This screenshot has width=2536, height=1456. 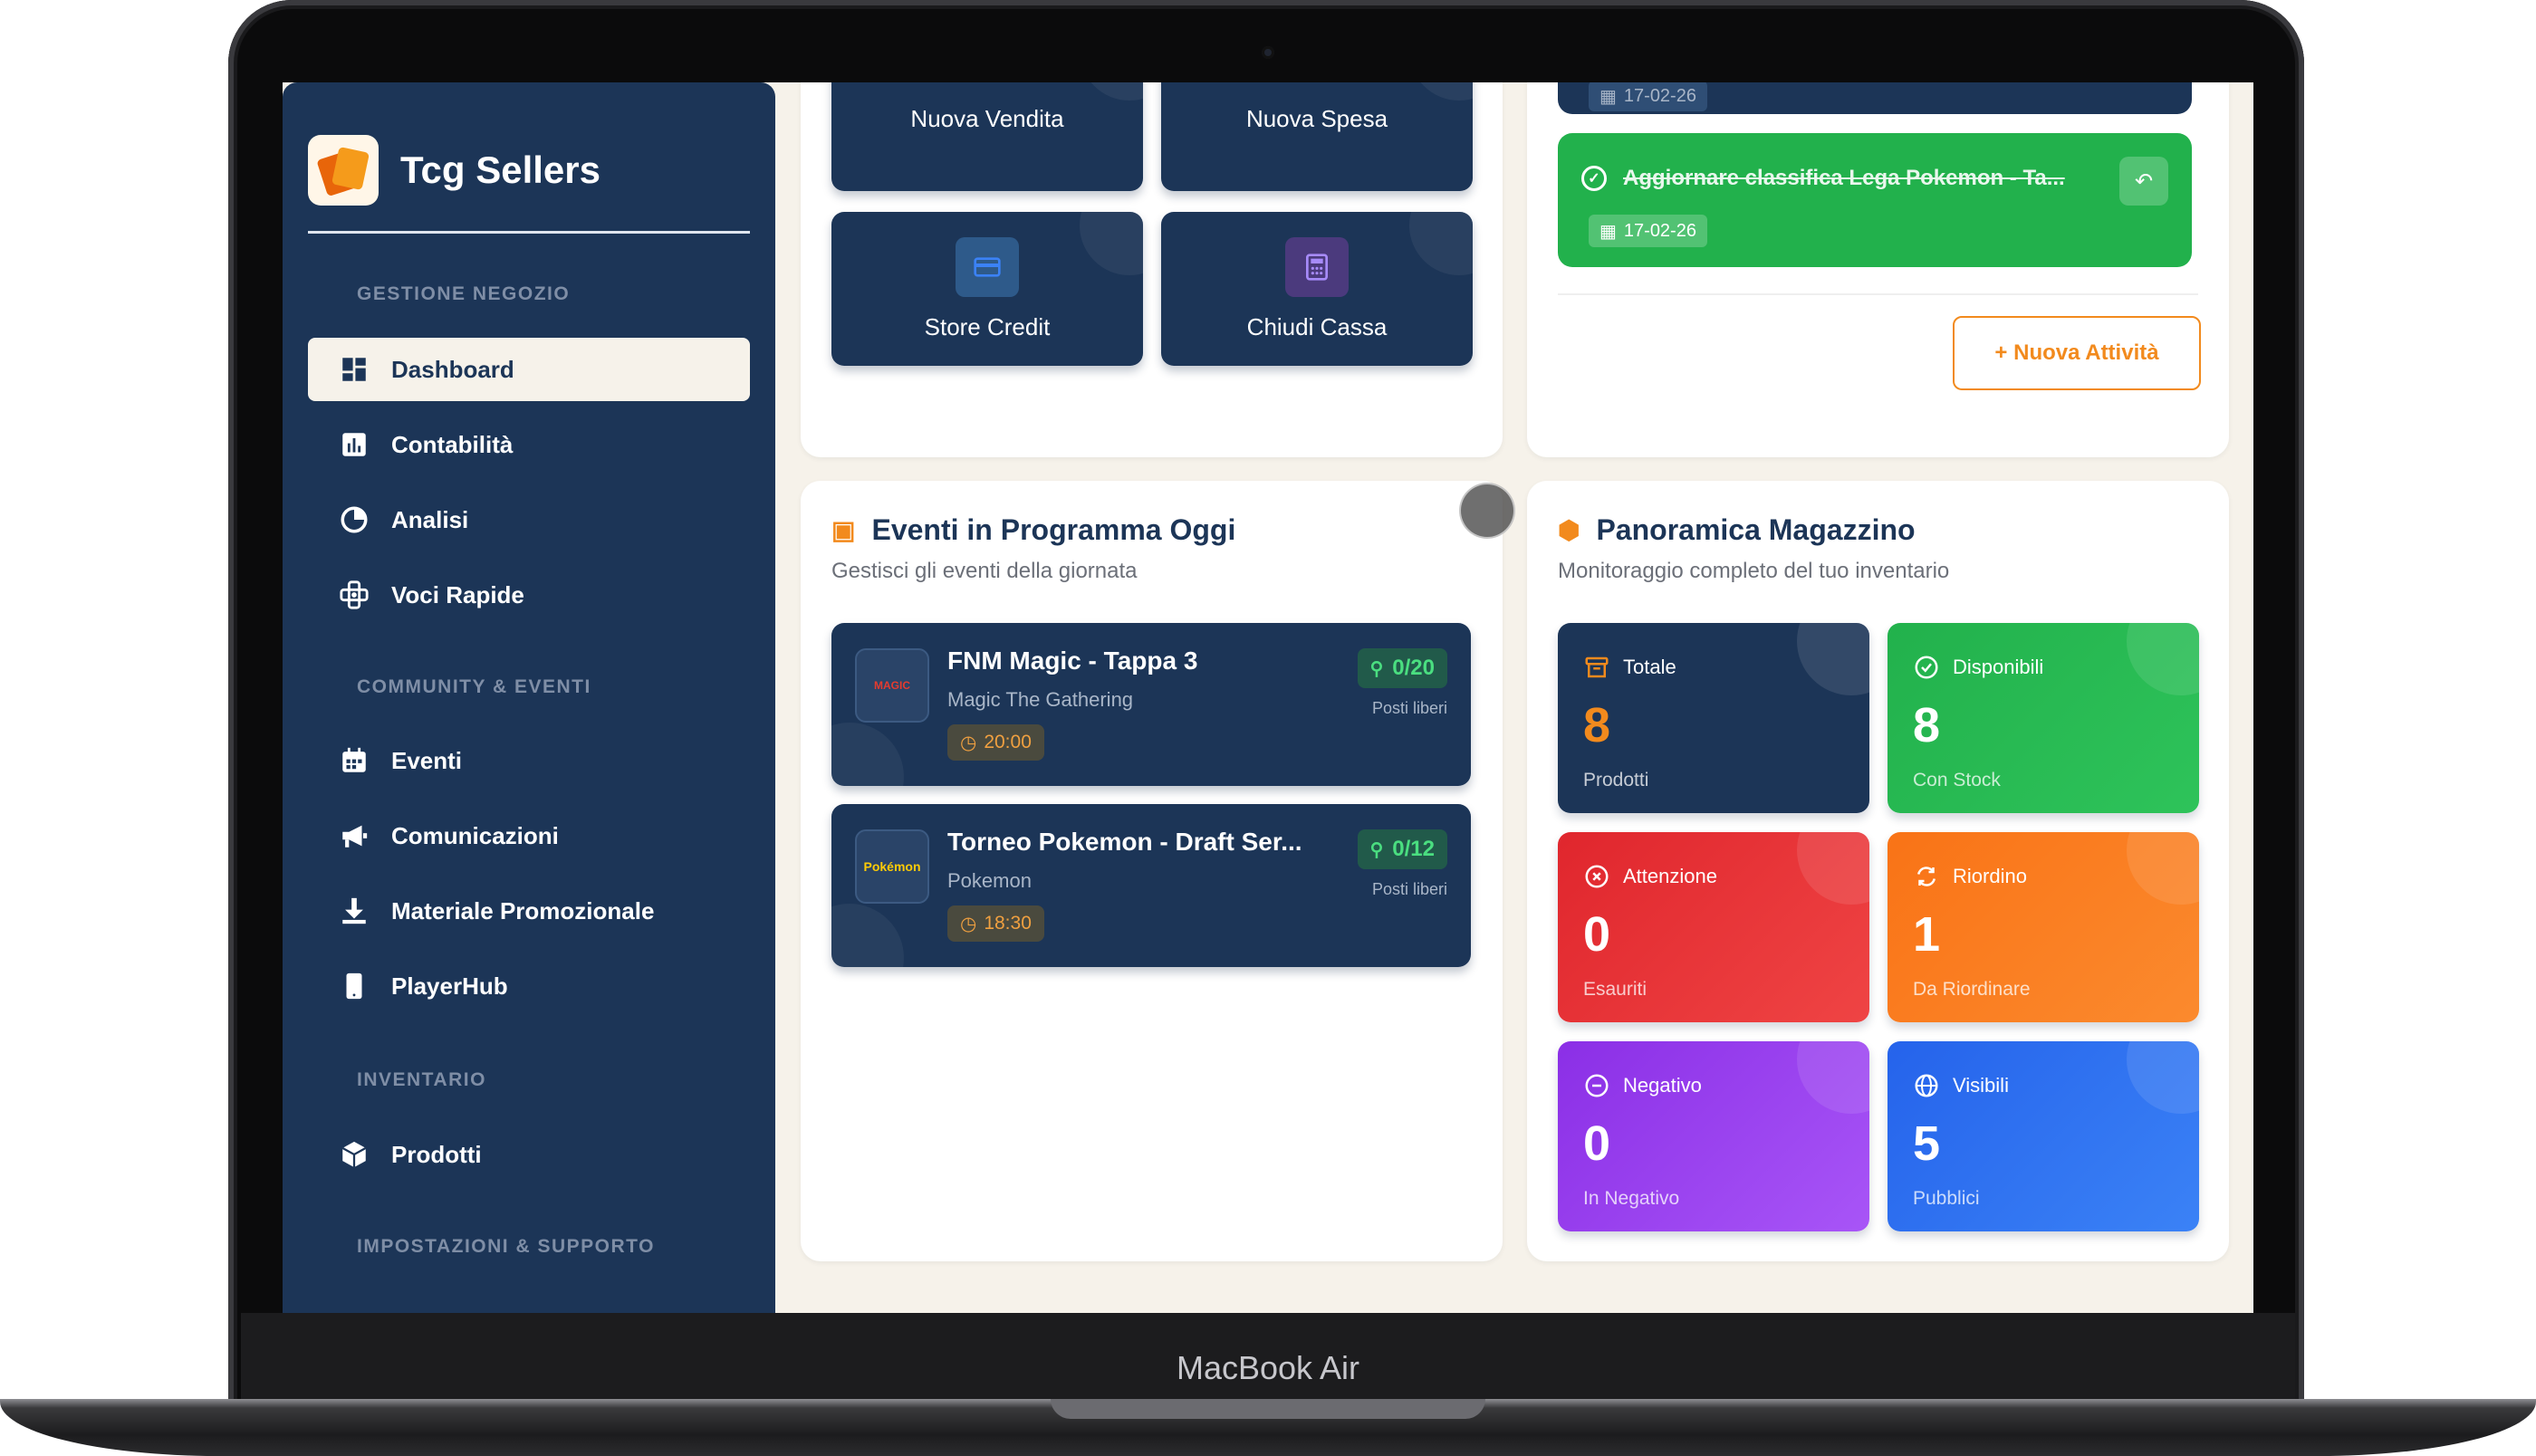 What do you see at coordinates (354, 986) in the screenshot?
I see `mobile-icon` at bounding box center [354, 986].